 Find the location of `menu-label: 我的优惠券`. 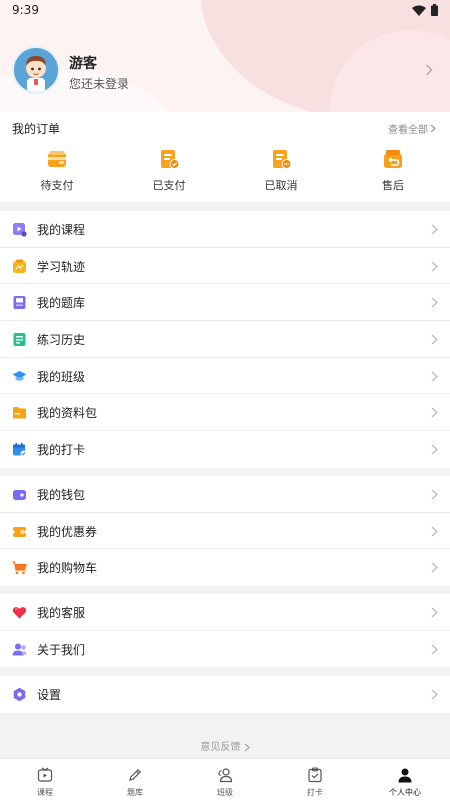

menu-label: 我的优惠券 is located at coordinates (67, 531).